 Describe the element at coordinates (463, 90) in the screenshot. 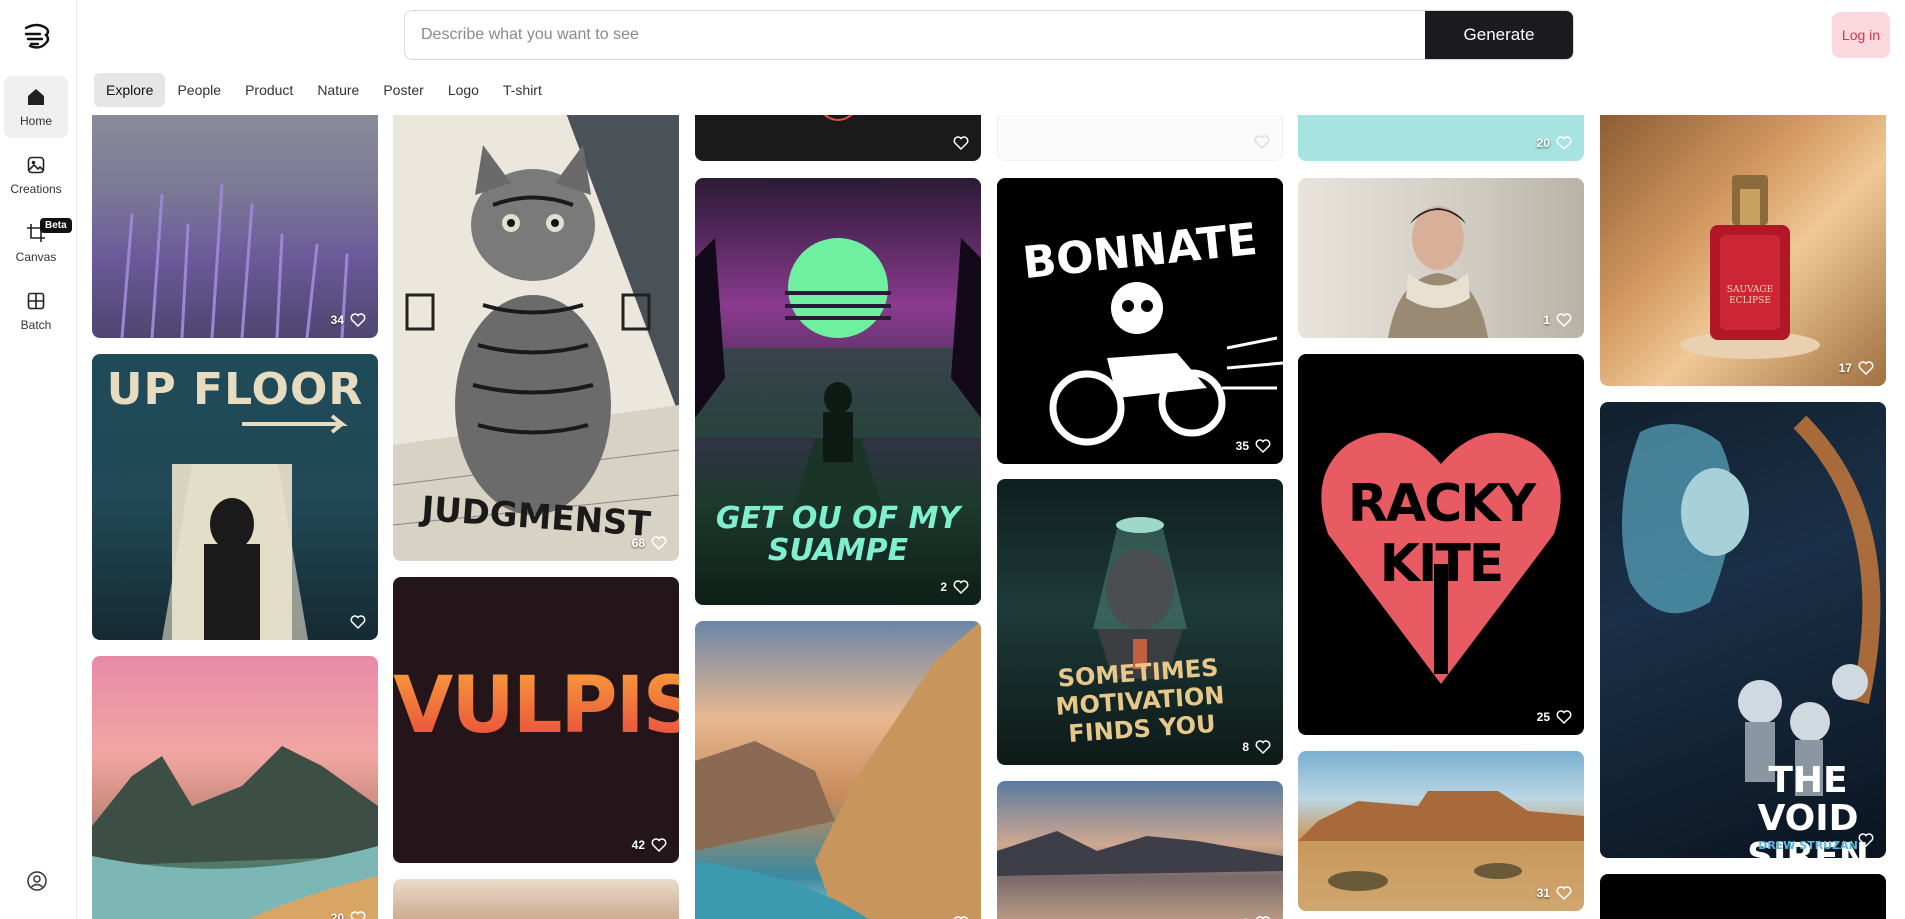

I see `tab-logo: Logo` at that location.